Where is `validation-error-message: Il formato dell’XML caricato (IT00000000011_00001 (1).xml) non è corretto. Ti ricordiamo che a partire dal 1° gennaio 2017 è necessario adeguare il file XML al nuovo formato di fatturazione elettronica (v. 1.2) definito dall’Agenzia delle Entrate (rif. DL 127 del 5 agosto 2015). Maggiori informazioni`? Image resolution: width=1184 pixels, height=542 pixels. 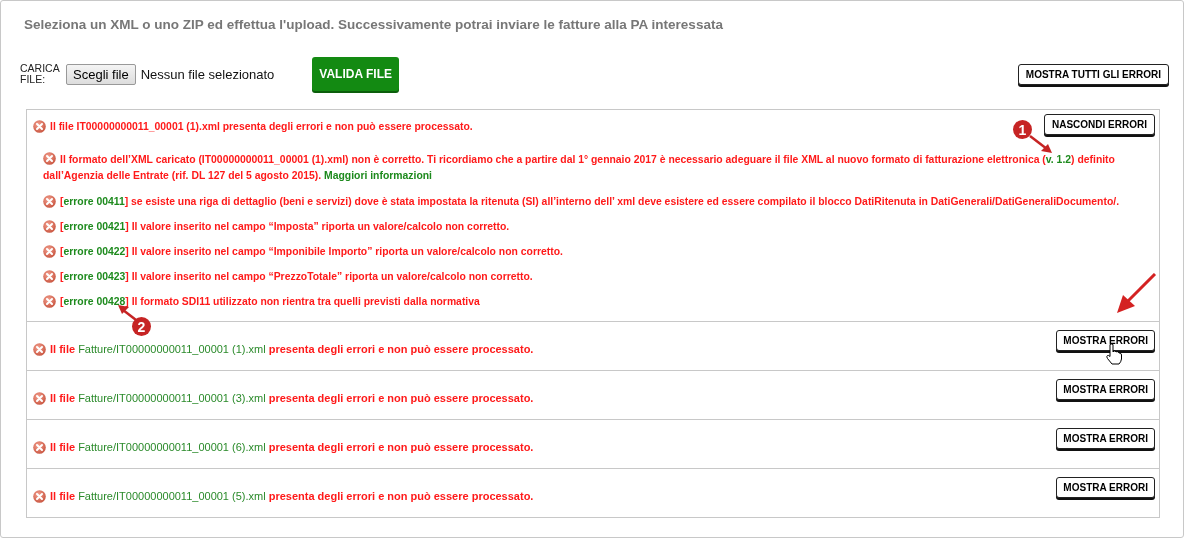 validation-error-message: Il formato dell’XML caricato (IT00000000011_00001 (1).xml) non è corretto. Ti ricordiamo che a partire dal 1° gennaio 2017 è necessario adeguare il file XML al nuovo formato di fatturazione elettronica (v. 1.2) definito dall’Agenzia delle Entrate (rif. DL 127 del 5 agosto 2015). Maggiori informazioni is located at coordinates (579, 167).